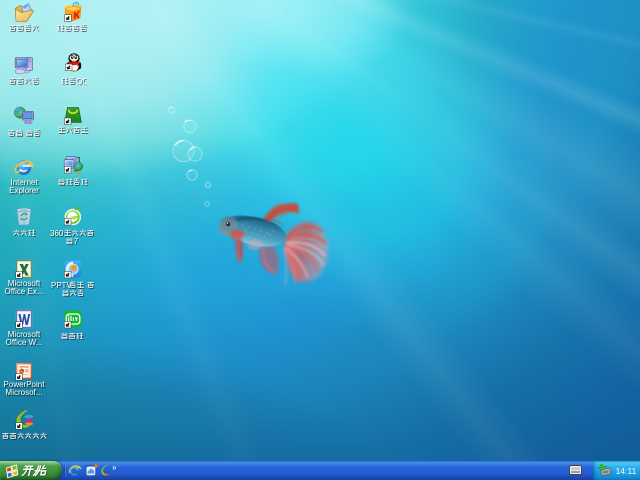  Describe the element at coordinates (57, 233) in the screenshot. I see `svg-text: 360` at that location.